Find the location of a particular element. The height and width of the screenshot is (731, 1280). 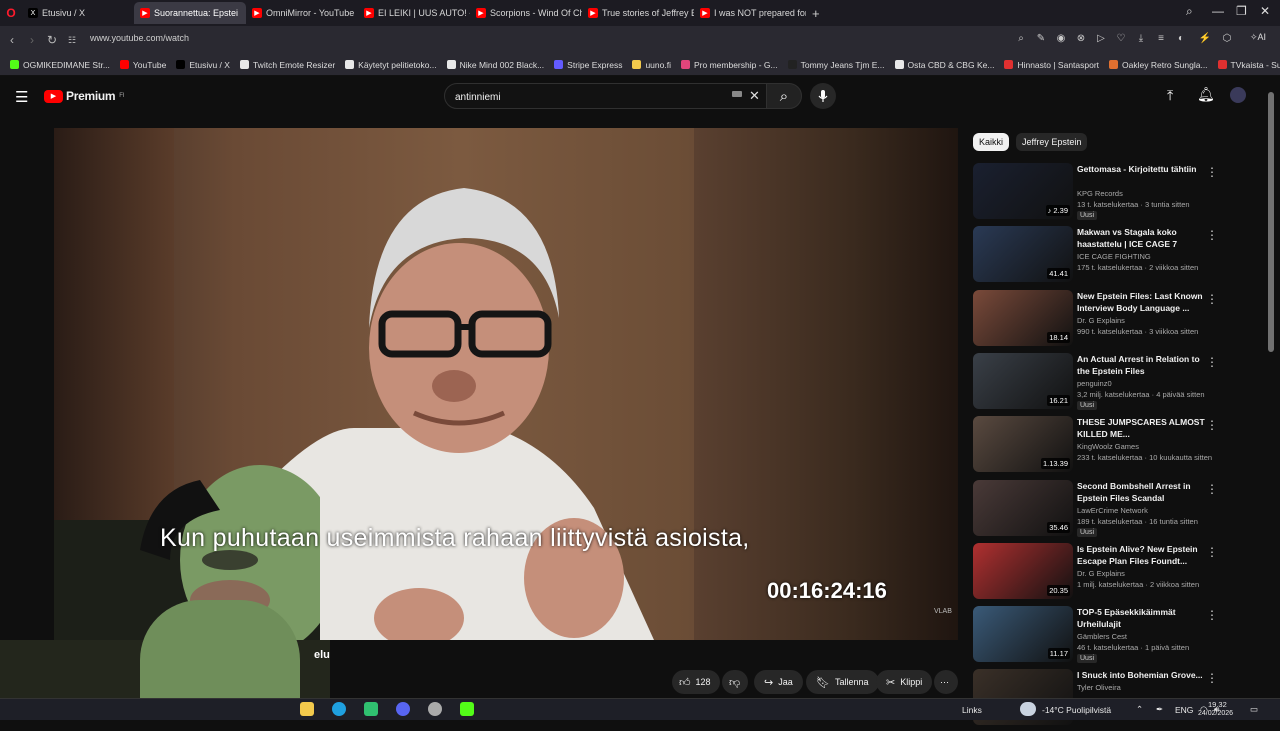

keyboard-icon is located at coordinates (737, 94).